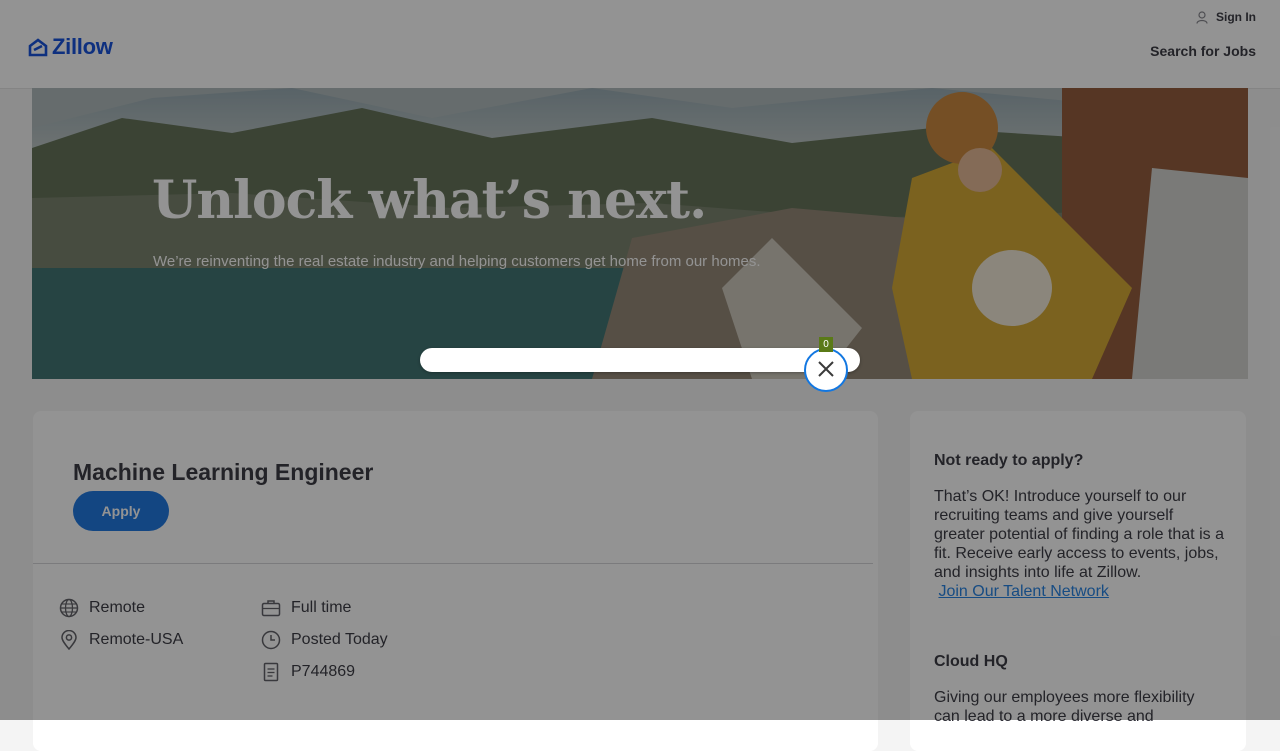 The width and height of the screenshot is (1280, 751). I want to click on globe-icon, so click(69, 608).